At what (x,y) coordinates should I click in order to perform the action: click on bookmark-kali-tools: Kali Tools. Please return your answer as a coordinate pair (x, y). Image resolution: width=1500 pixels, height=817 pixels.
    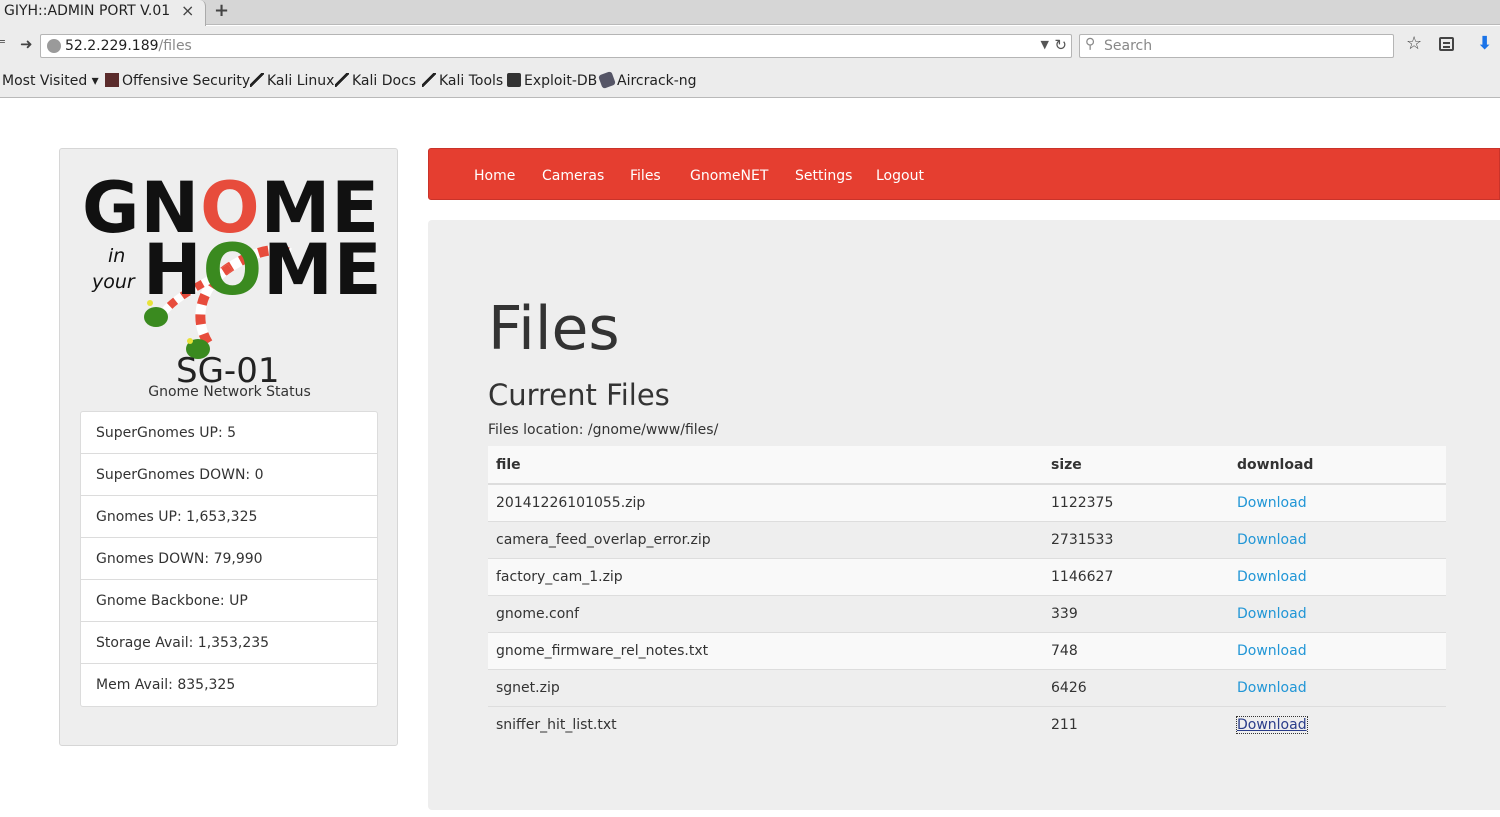
    Looking at the image, I should click on (462, 81).